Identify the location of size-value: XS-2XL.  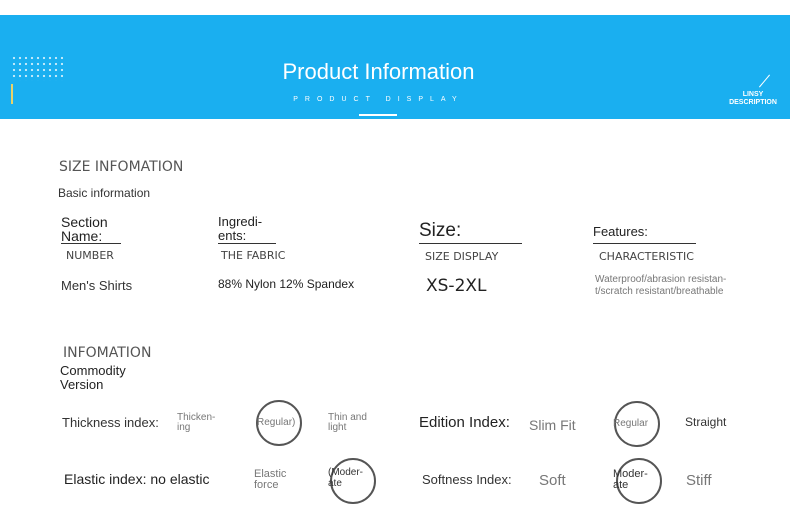
(456, 286).